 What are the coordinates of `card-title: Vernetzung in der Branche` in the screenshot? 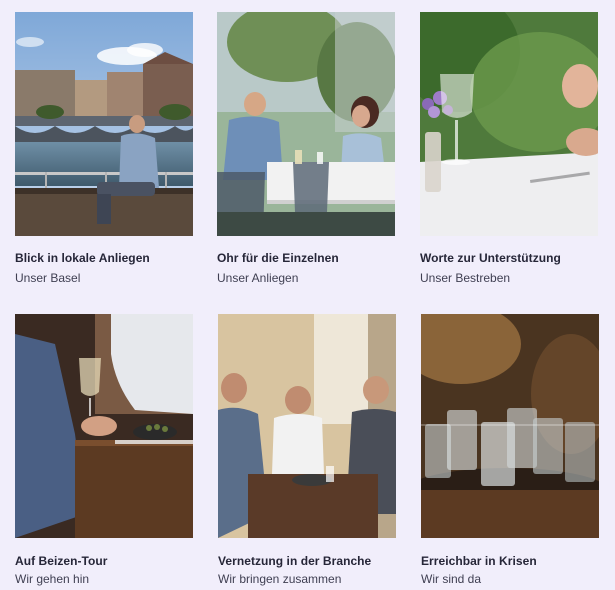 It's located at (294, 561).